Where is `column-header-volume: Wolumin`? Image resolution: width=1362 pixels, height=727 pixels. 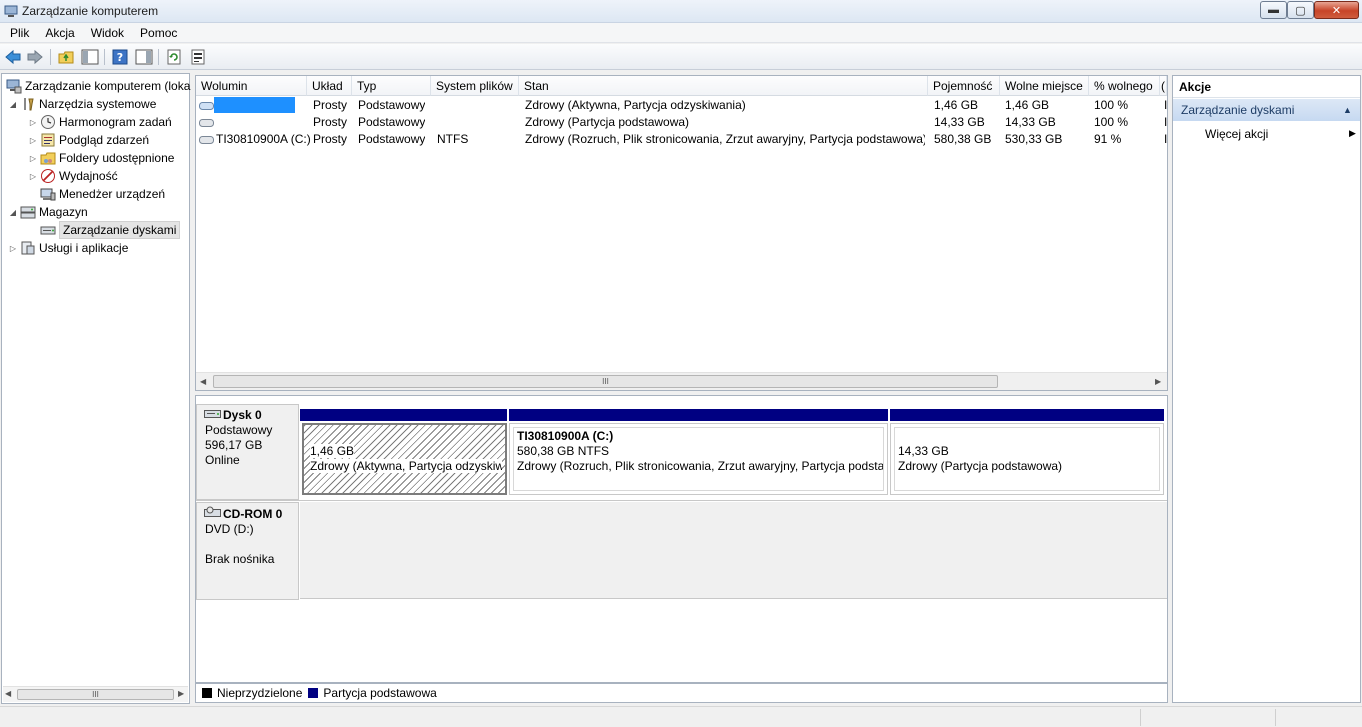 column-header-volume: Wolumin is located at coordinates (251, 86).